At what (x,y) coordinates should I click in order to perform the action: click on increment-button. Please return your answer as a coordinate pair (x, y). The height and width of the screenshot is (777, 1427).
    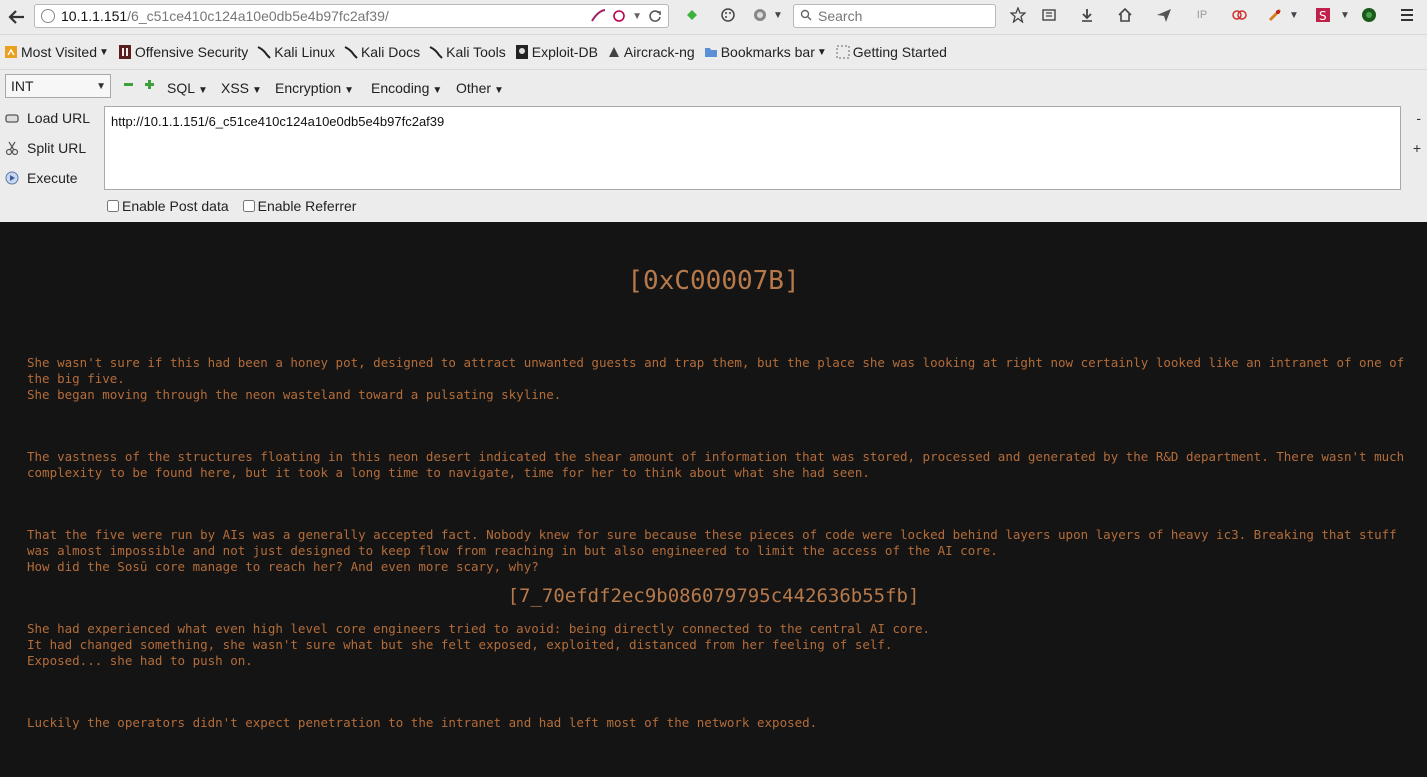
    Looking at the image, I should click on (150, 85).